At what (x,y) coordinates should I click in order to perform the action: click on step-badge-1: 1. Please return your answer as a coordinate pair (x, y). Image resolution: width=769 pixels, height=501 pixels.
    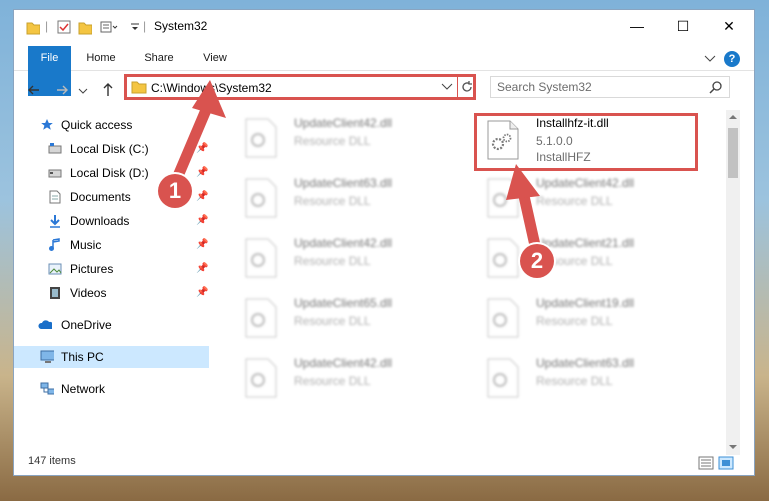
    Looking at the image, I should click on (175, 191).